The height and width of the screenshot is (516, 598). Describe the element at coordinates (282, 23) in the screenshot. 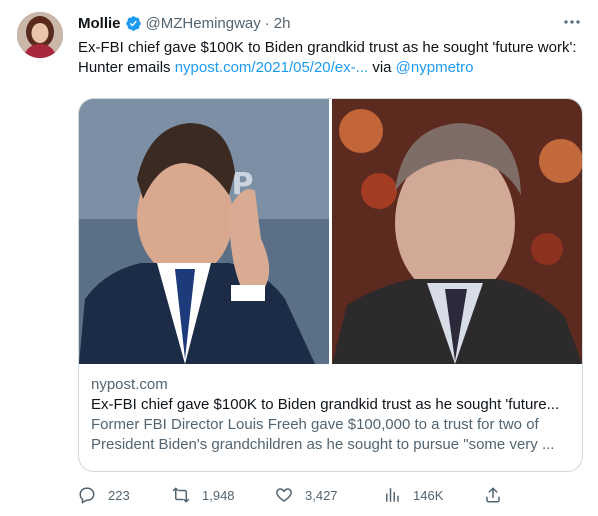

I see `timestamp: 2h` at that location.